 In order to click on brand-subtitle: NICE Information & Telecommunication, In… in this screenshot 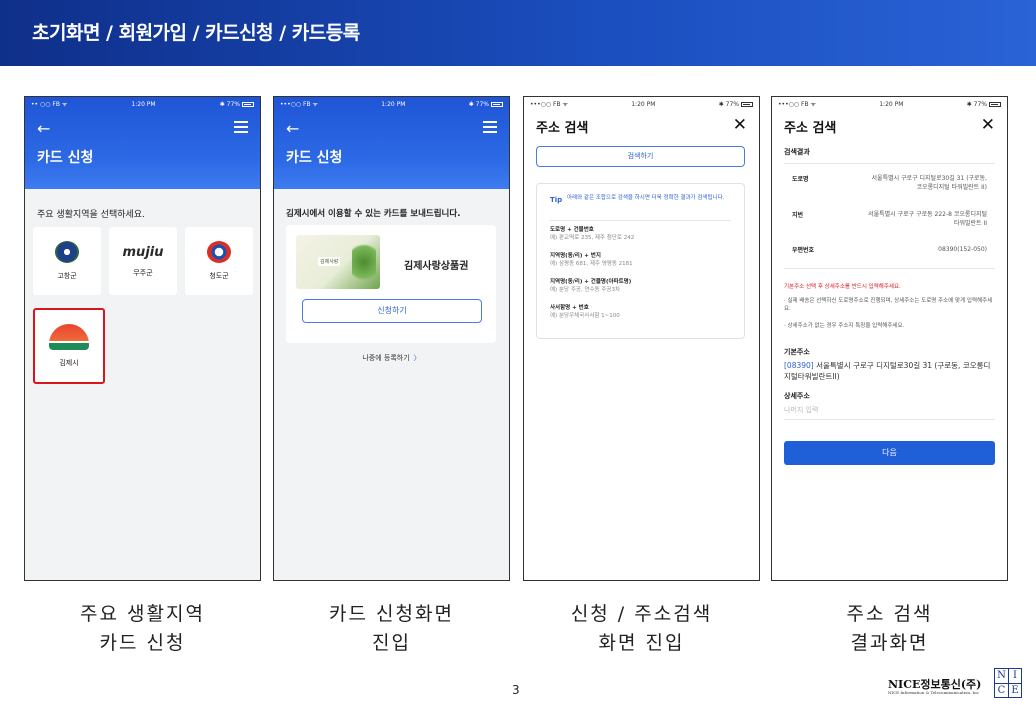, I will do `click(933, 692)`.